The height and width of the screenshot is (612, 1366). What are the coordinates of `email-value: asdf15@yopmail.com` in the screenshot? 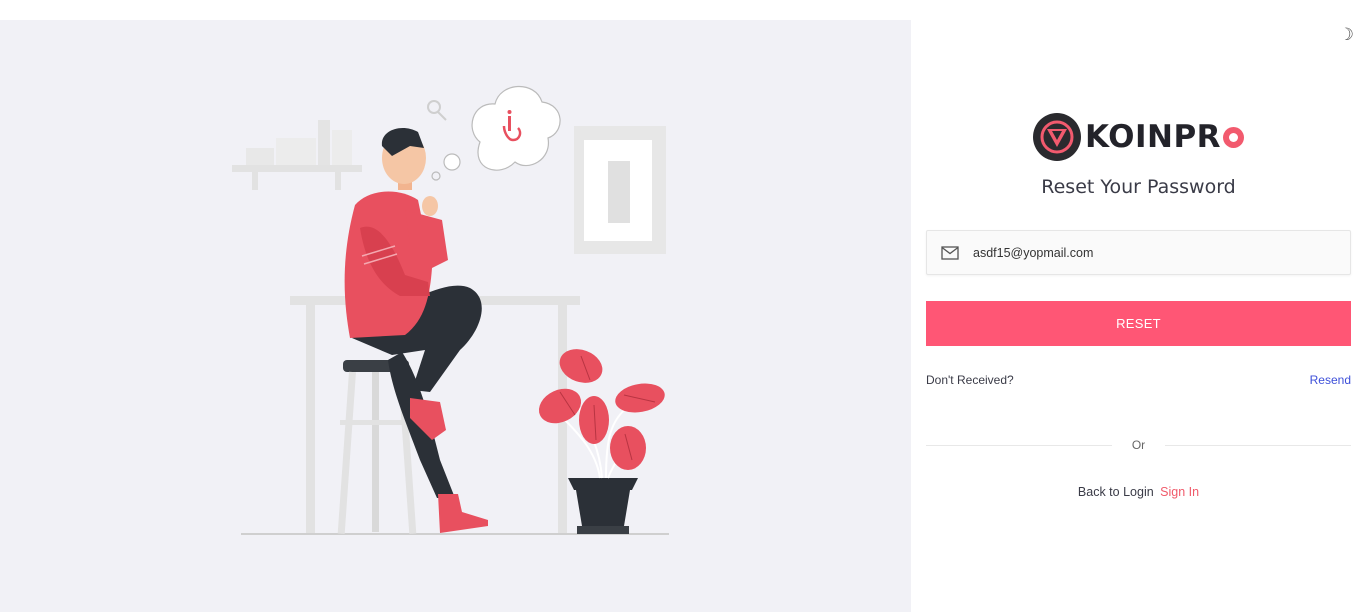 It's located at (1033, 253).